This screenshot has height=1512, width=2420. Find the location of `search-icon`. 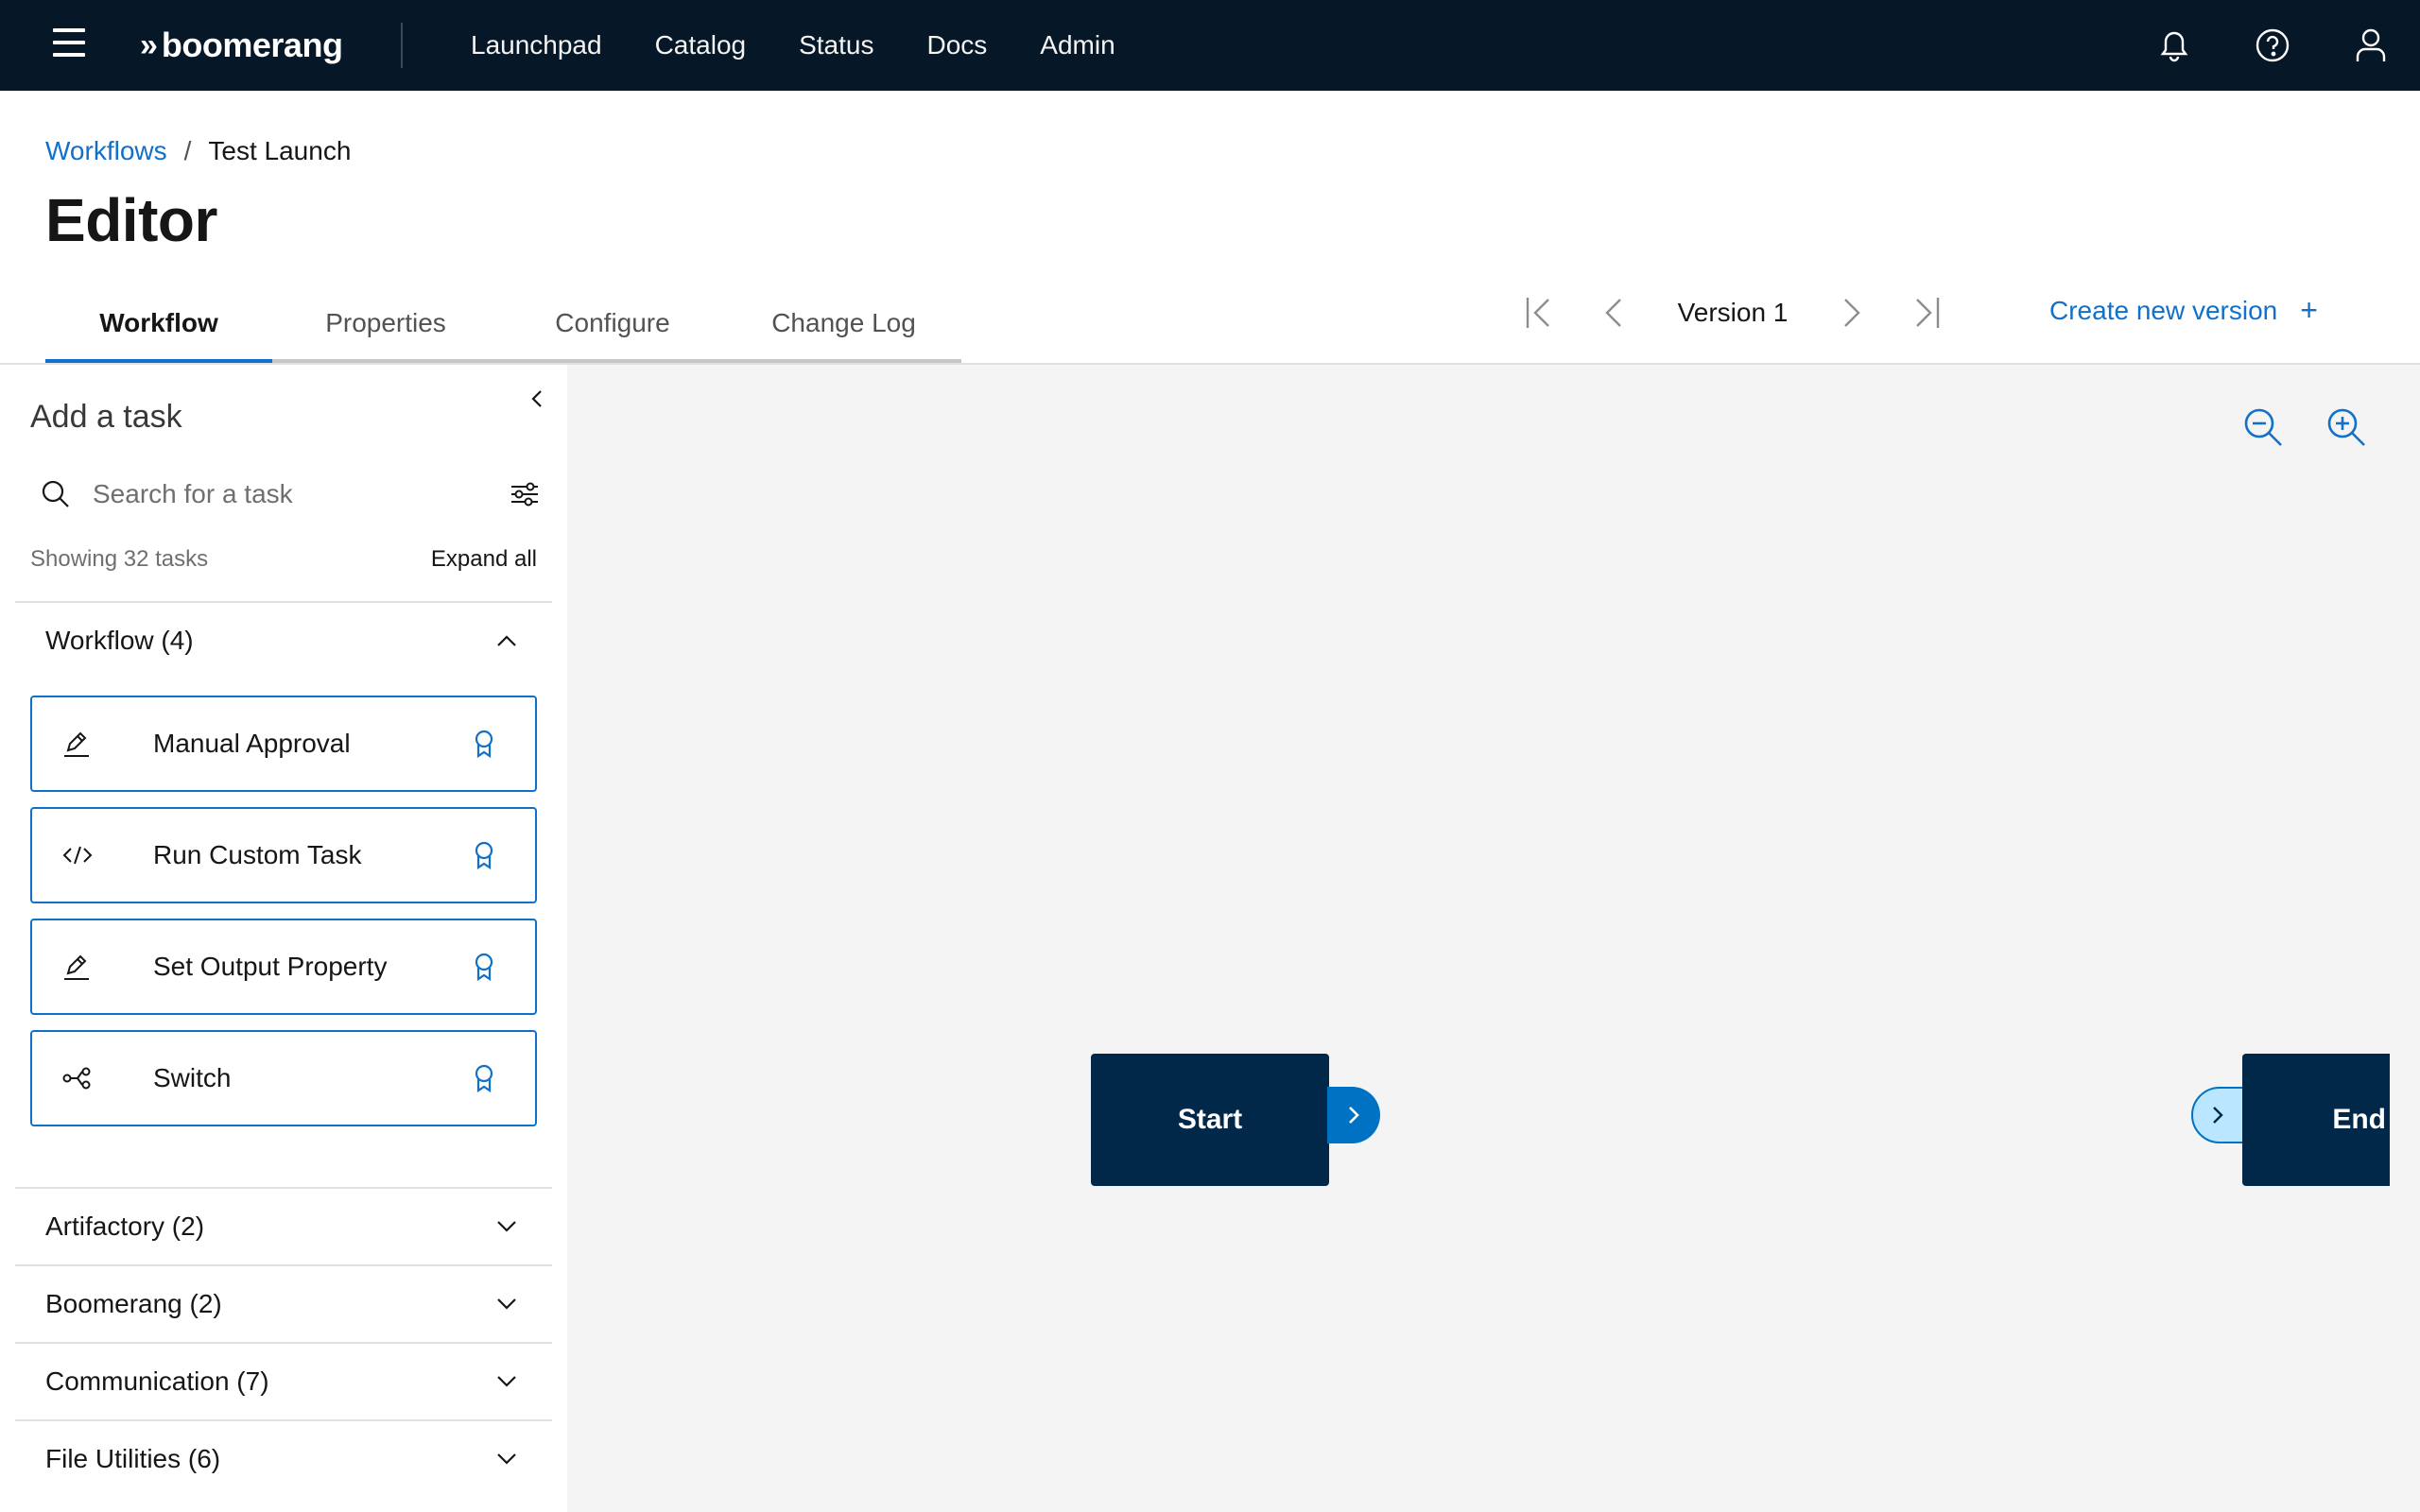

search-icon is located at coordinates (55, 494).